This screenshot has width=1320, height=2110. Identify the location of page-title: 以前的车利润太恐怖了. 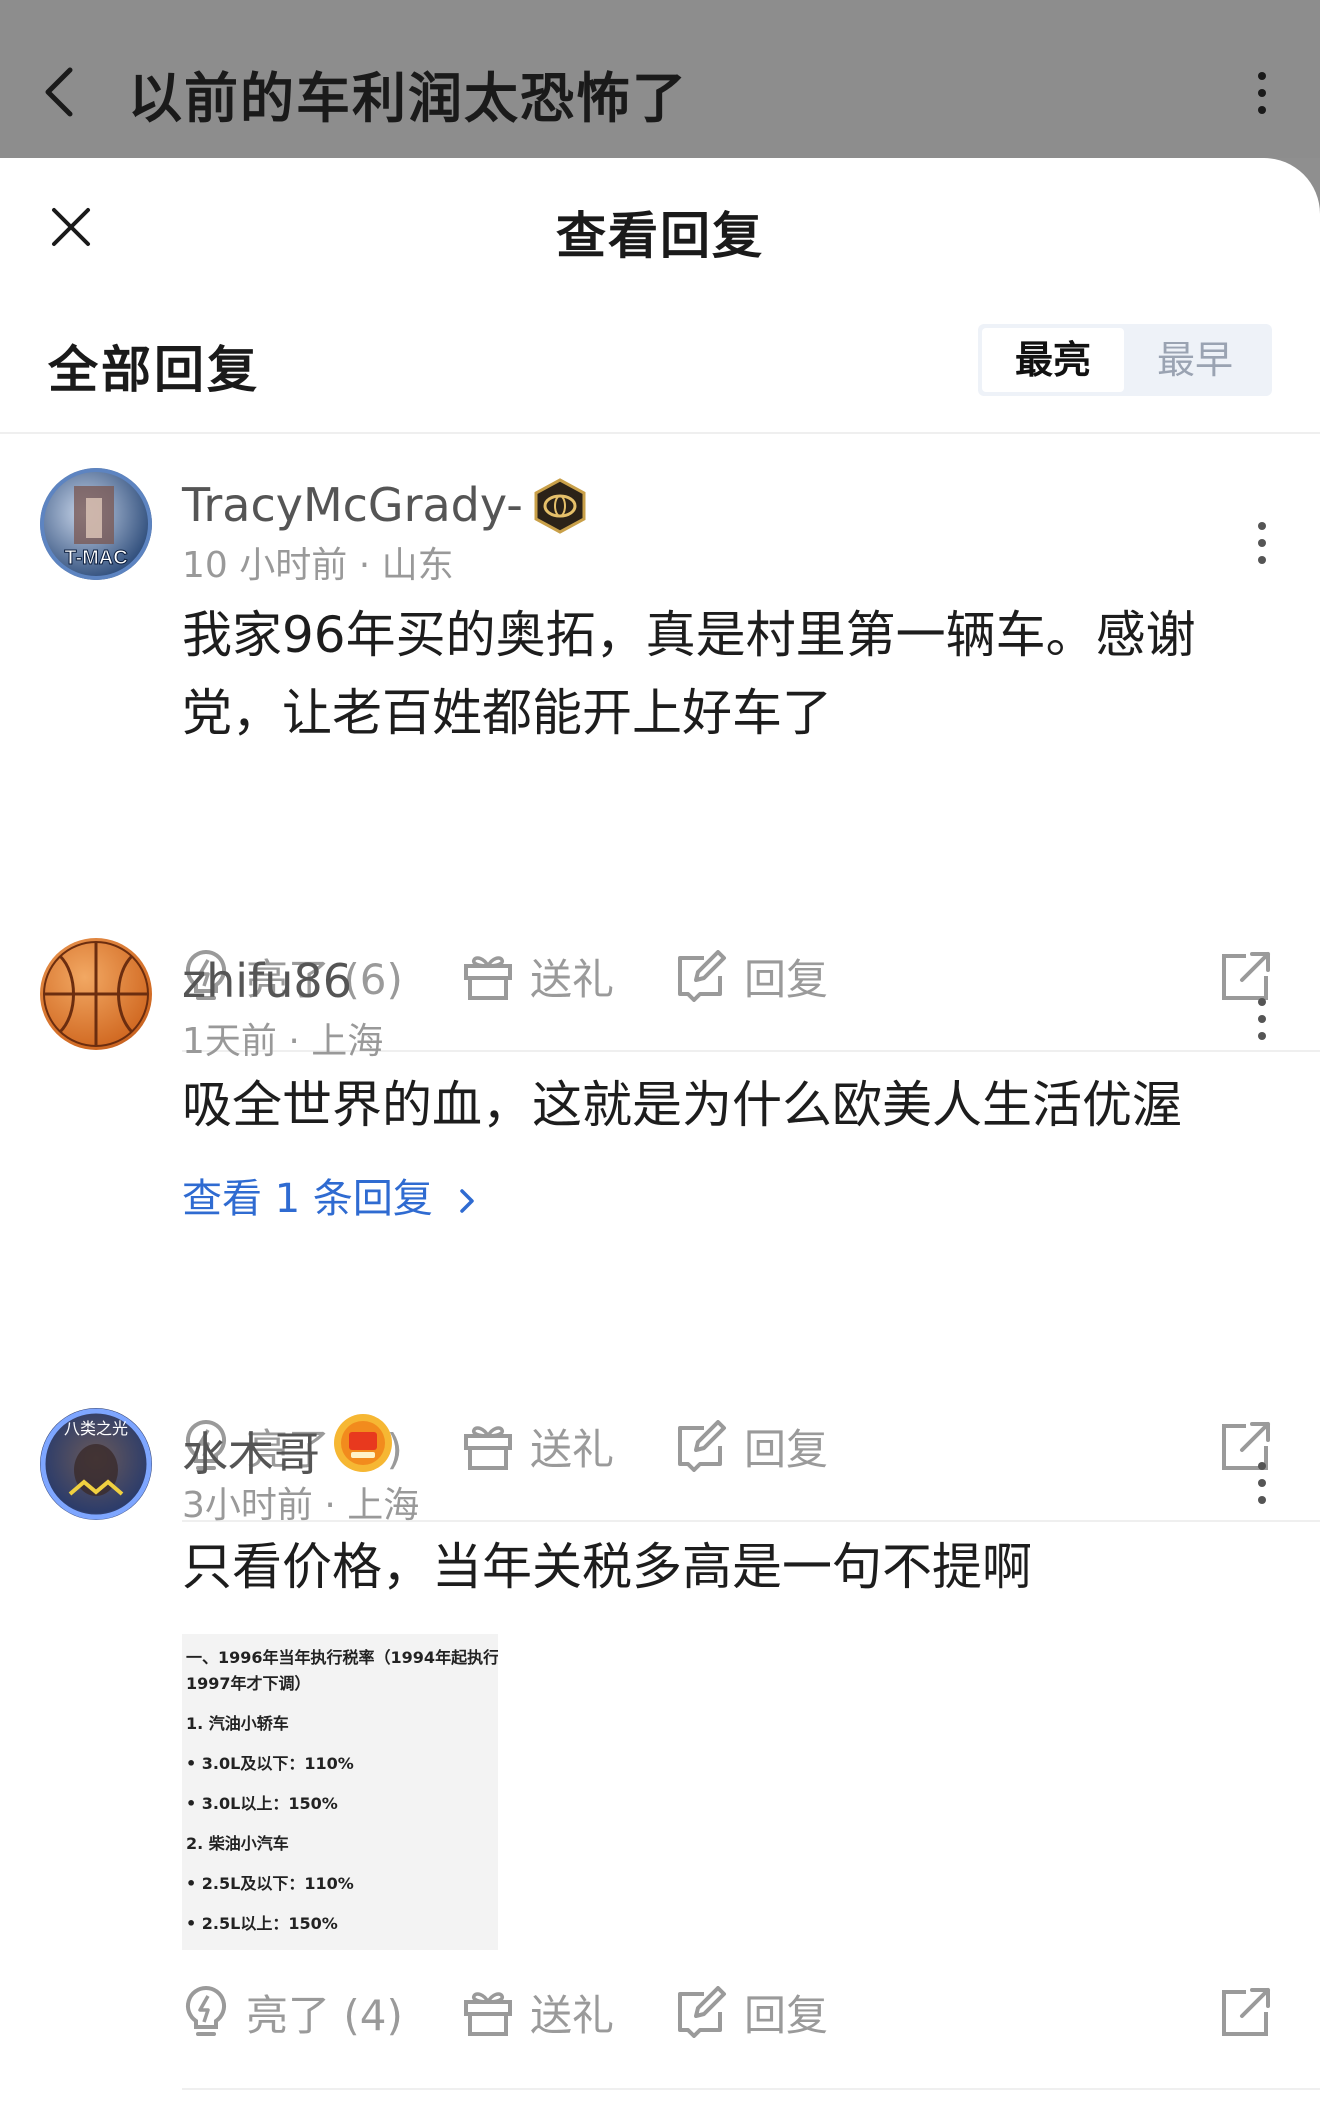
(408, 98).